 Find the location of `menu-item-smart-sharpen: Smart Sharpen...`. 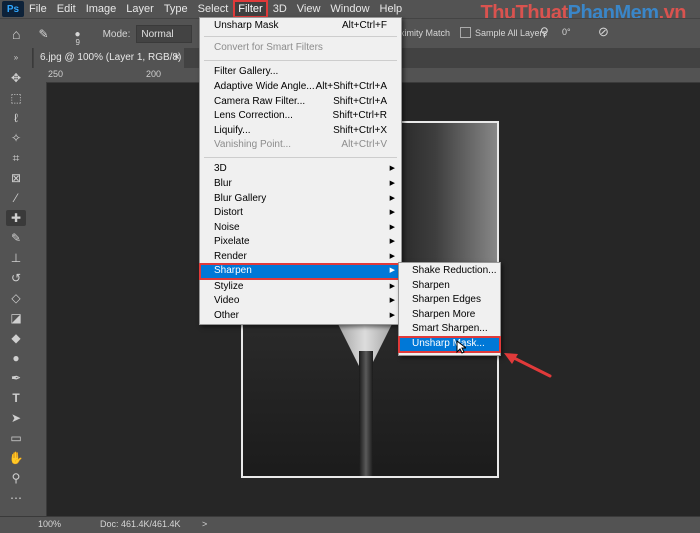

menu-item-smart-sharpen: Smart Sharpen... is located at coordinates (449, 329).